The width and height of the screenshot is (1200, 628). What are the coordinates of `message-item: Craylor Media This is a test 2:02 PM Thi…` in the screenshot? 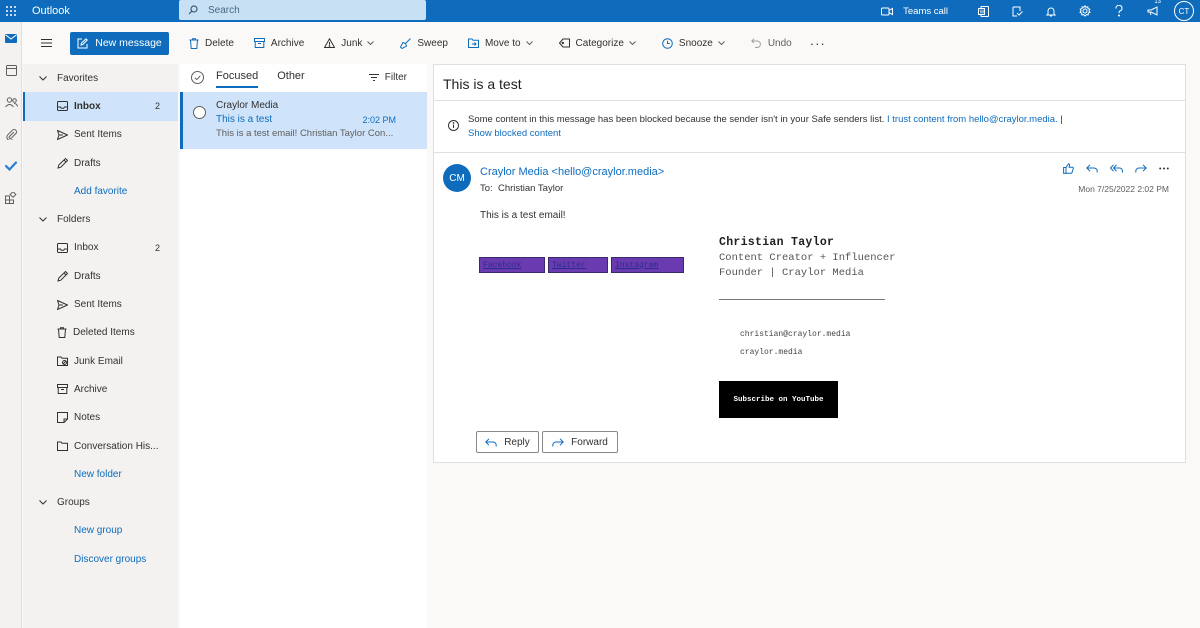 It's located at (303, 120).